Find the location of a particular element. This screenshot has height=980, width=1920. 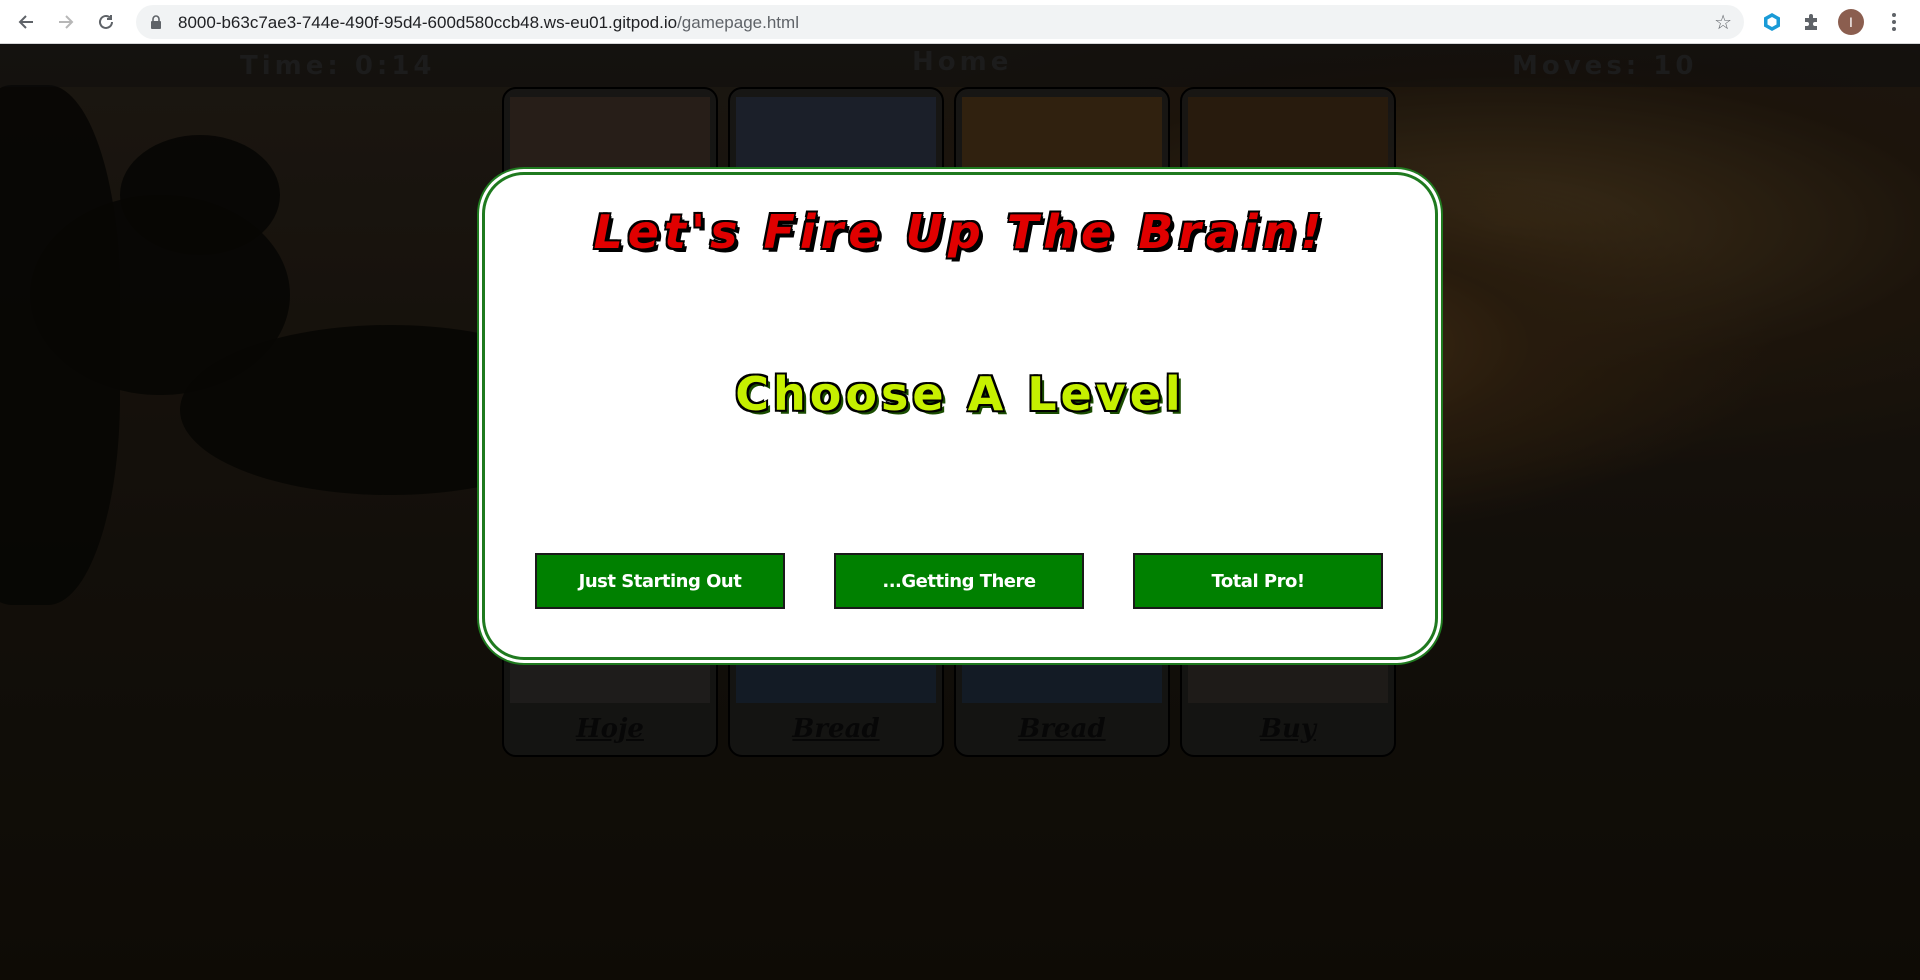

avatar: I is located at coordinates (1851, 22).